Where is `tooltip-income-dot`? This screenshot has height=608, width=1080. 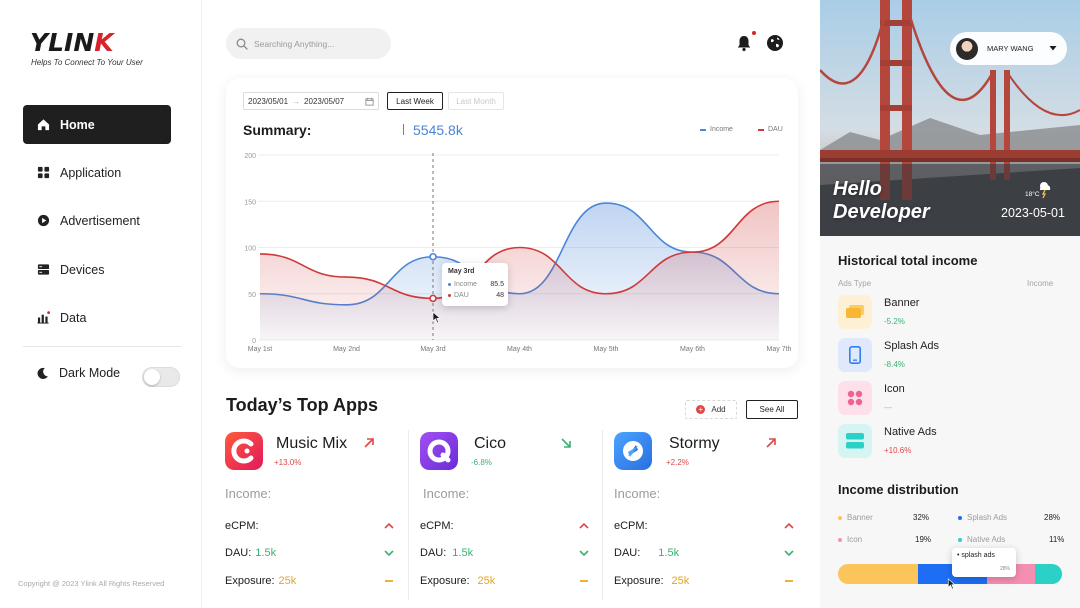 tooltip-income-dot is located at coordinates (449, 284).